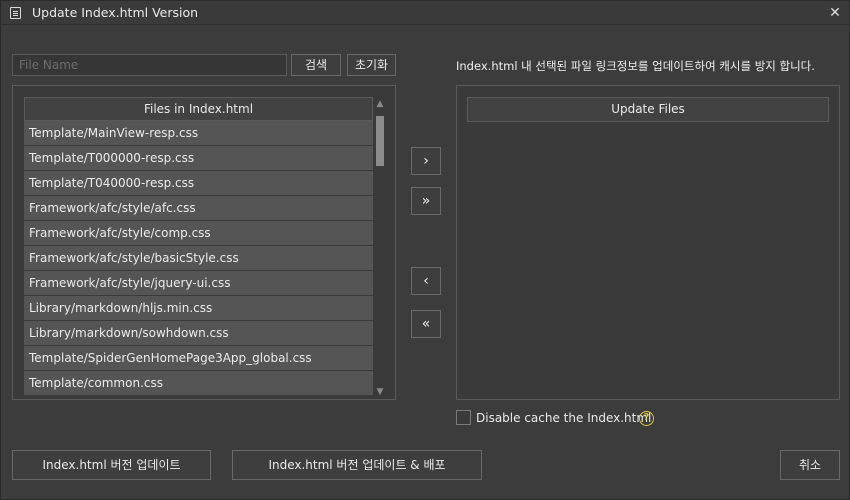 This screenshot has height=500, width=850. I want to click on close-icon: ✕, so click(835, 13).